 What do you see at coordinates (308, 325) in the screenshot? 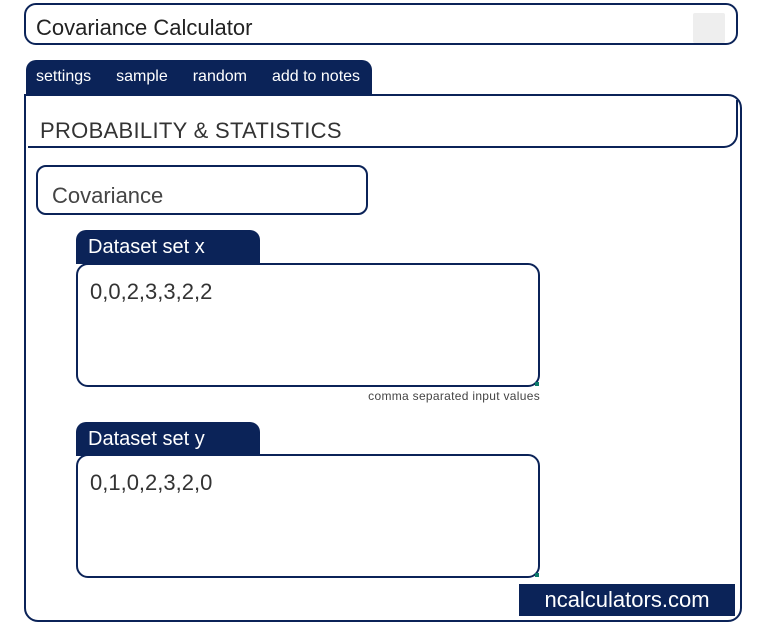
I see `dataset-x-input: 0,0,2,3,3,2,2` at bounding box center [308, 325].